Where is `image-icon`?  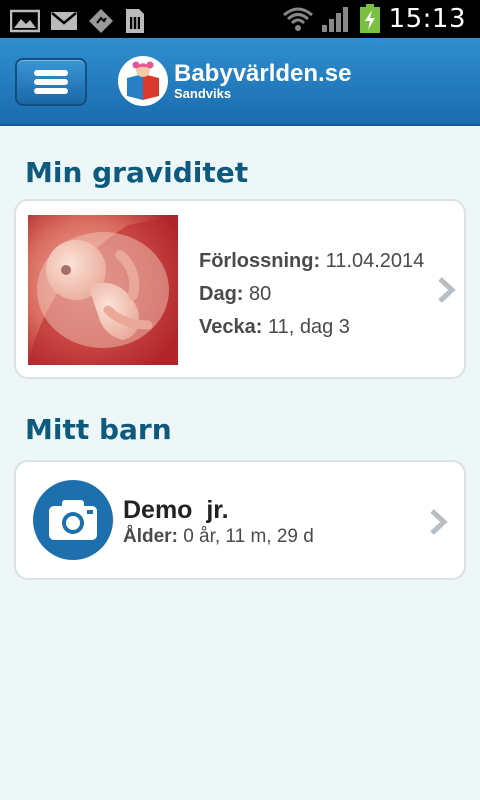
image-icon is located at coordinates (25, 21).